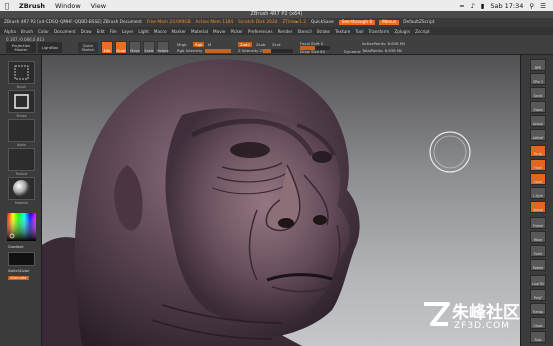  Describe the element at coordinates (538, 223) in the screenshot. I see `frame-button: Frame` at that location.